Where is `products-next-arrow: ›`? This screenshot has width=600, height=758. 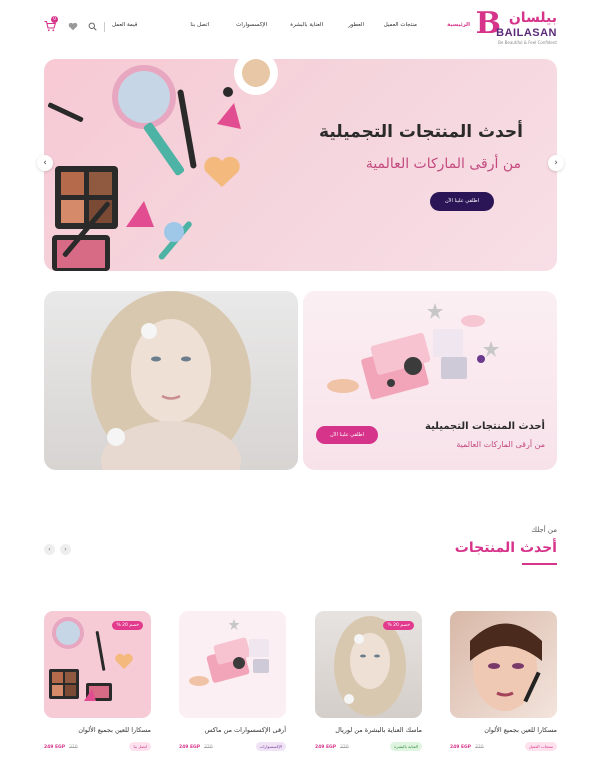
products-next-arrow: › is located at coordinates (65, 549).